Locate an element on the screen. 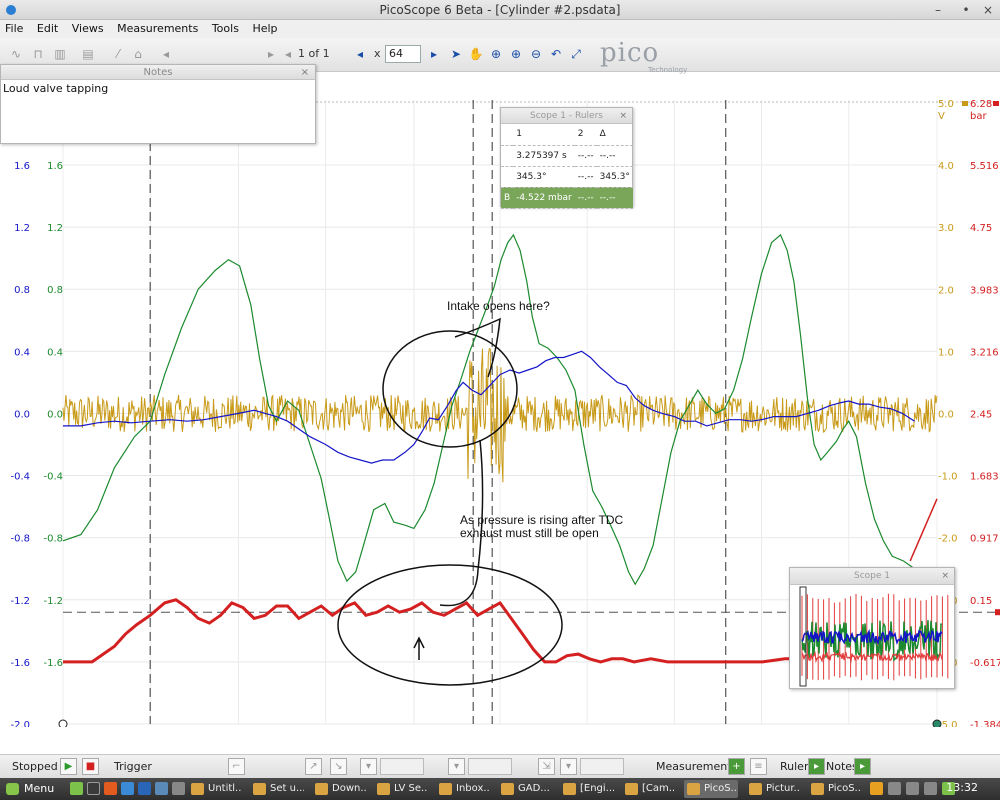 The height and width of the screenshot is (800, 1000). notes-window: Notes × Loud valve tapping is located at coordinates (158, 104).